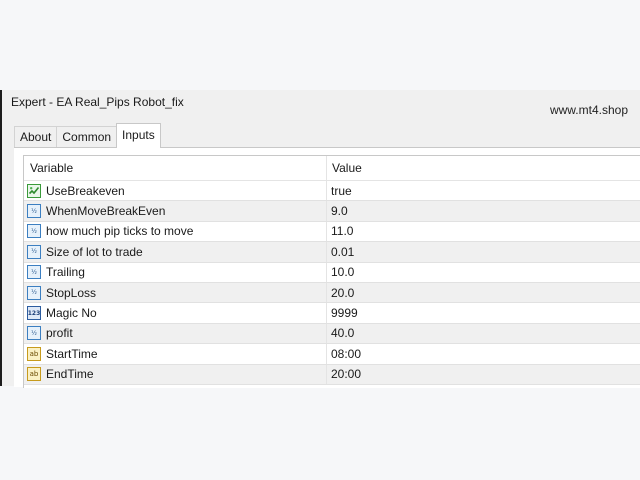 This screenshot has height=480, width=640. What do you see at coordinates (36, 137) in the screenshot?
I see `tab-about: About` at bounding box center [36, 137].